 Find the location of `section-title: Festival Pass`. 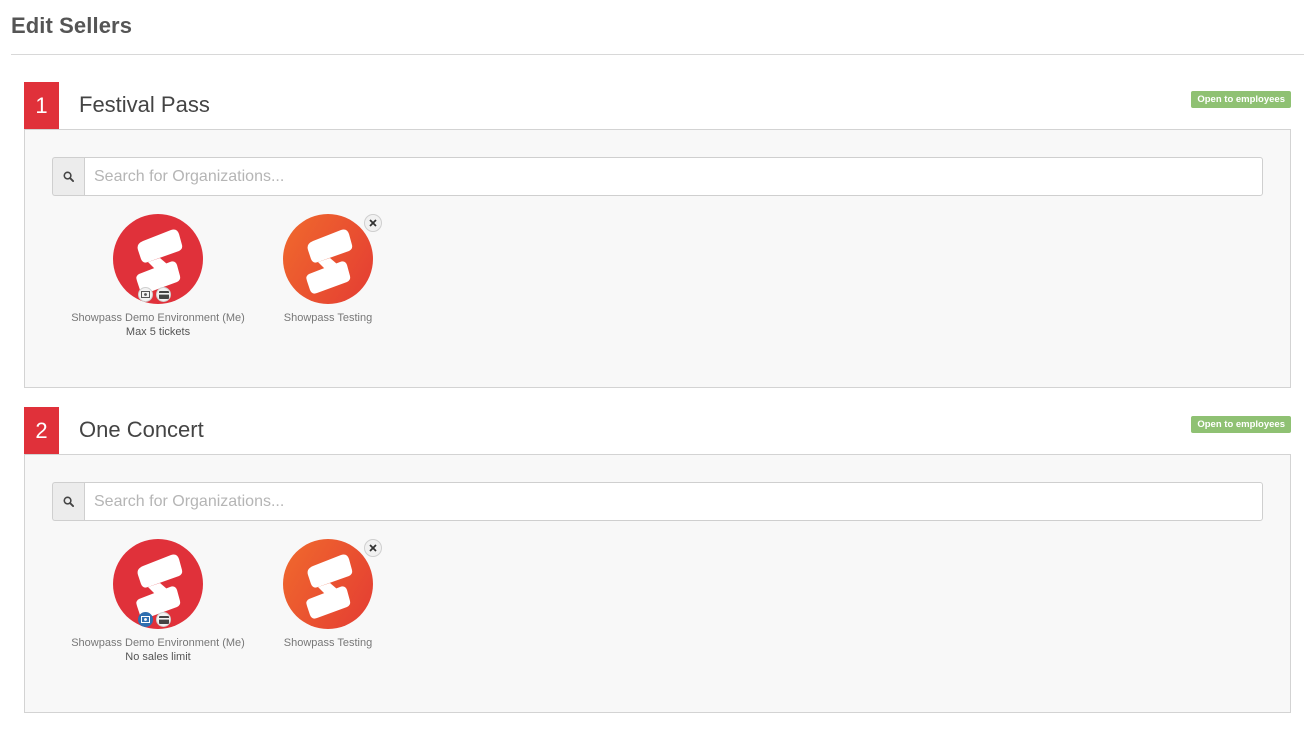

section-title: Festival Pass is located at coordinates (144, 104).